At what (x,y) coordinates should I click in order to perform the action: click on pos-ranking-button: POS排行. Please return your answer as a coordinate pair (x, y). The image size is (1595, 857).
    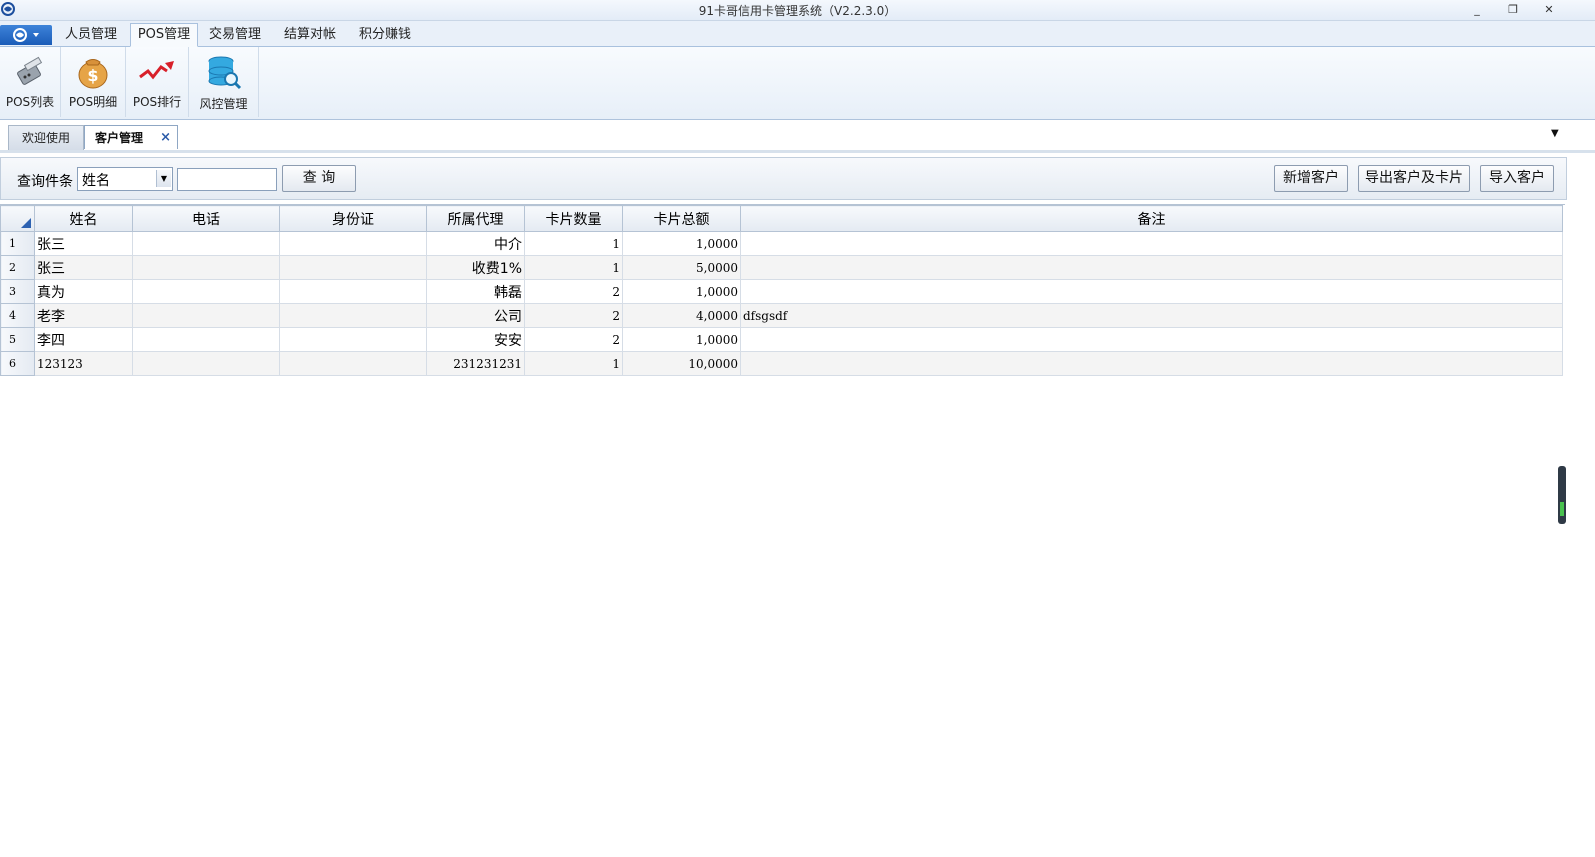
    Looking at the image, I should click on (157, 82).